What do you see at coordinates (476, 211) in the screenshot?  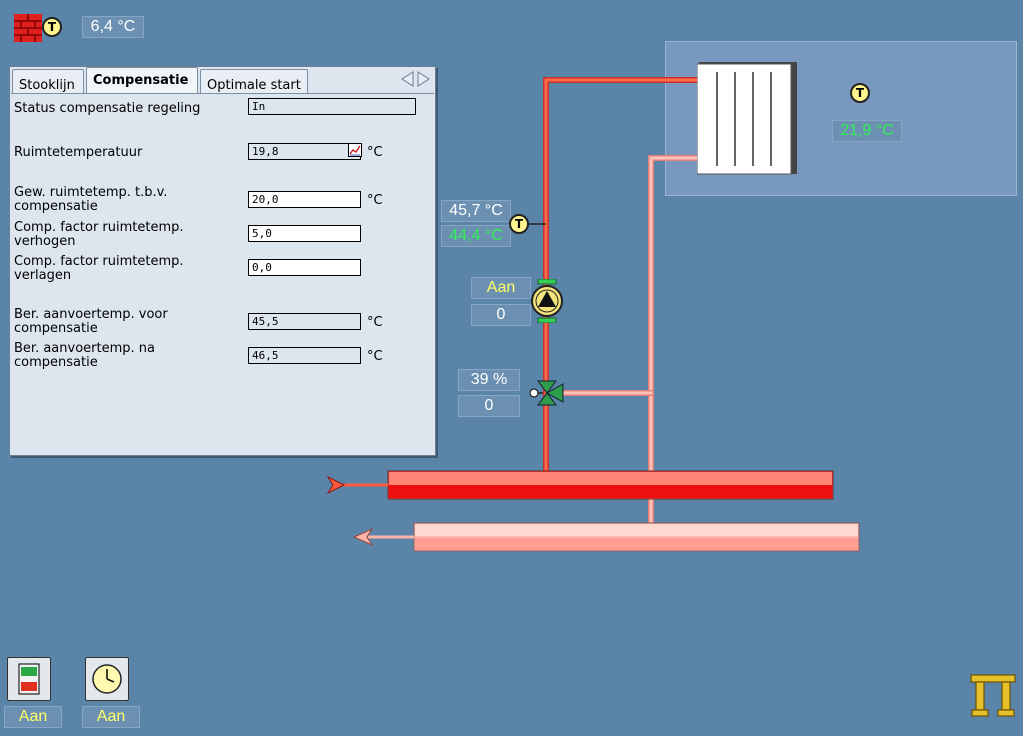 I see `supply-setpoint: 45,7 °C` at bounding box center [476, 211].